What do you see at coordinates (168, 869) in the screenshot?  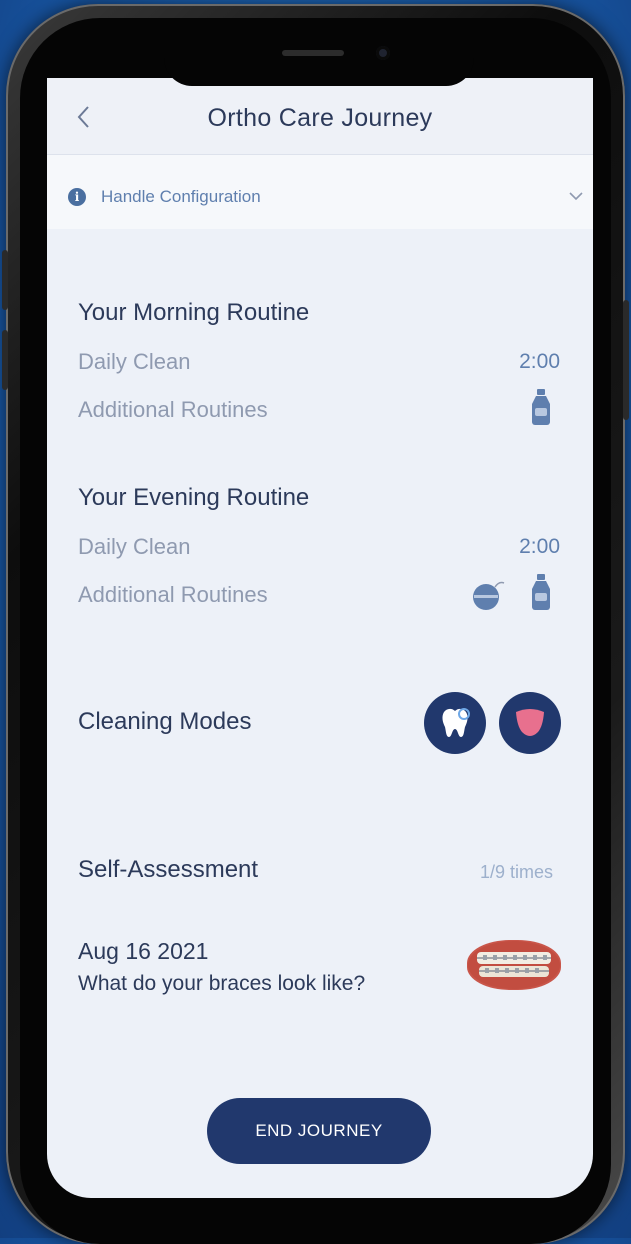 I see `self-assessment-title: Self-Assessment` at bounding box center [168, 869].